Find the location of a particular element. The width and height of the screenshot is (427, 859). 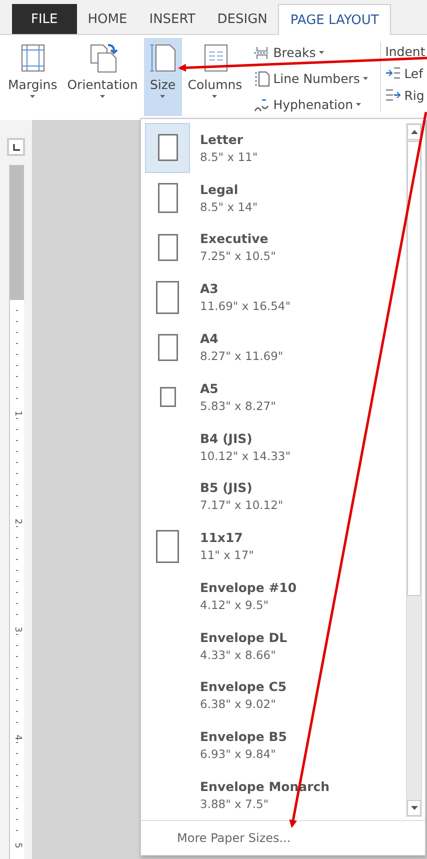

scrollbar is located at coordinates (414, 470).